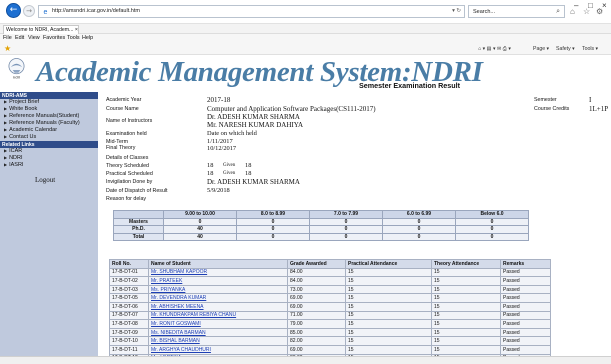 The image size is (611, 364). I want to click on sidebar-item-ndri: ▶ NDRI, so click(49, 158).